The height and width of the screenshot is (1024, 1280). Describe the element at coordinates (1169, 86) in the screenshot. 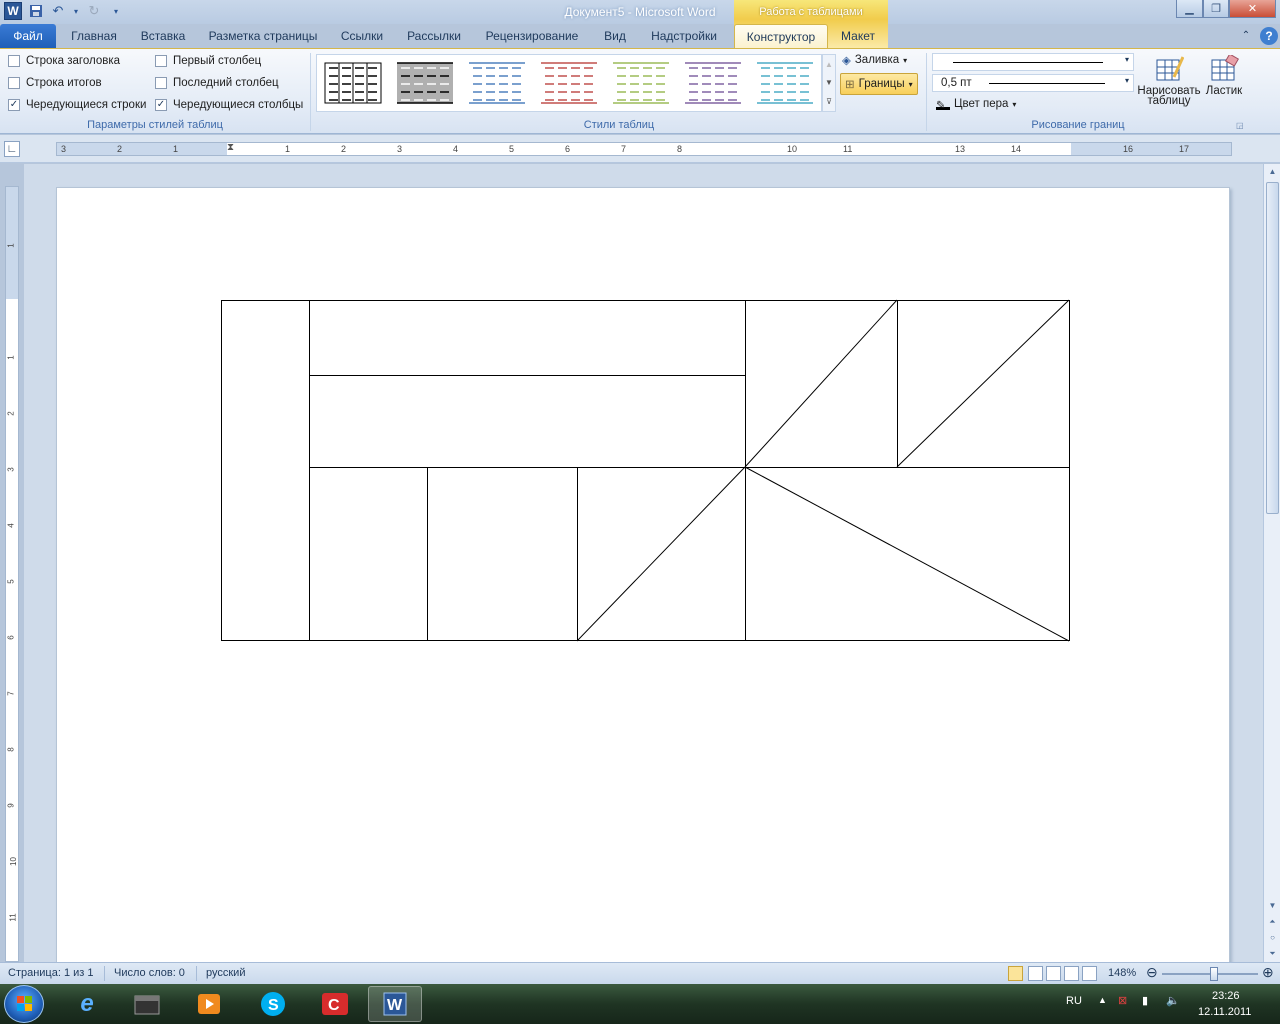

I see `draw-table-button: Нарисовать таблицу` at that location.